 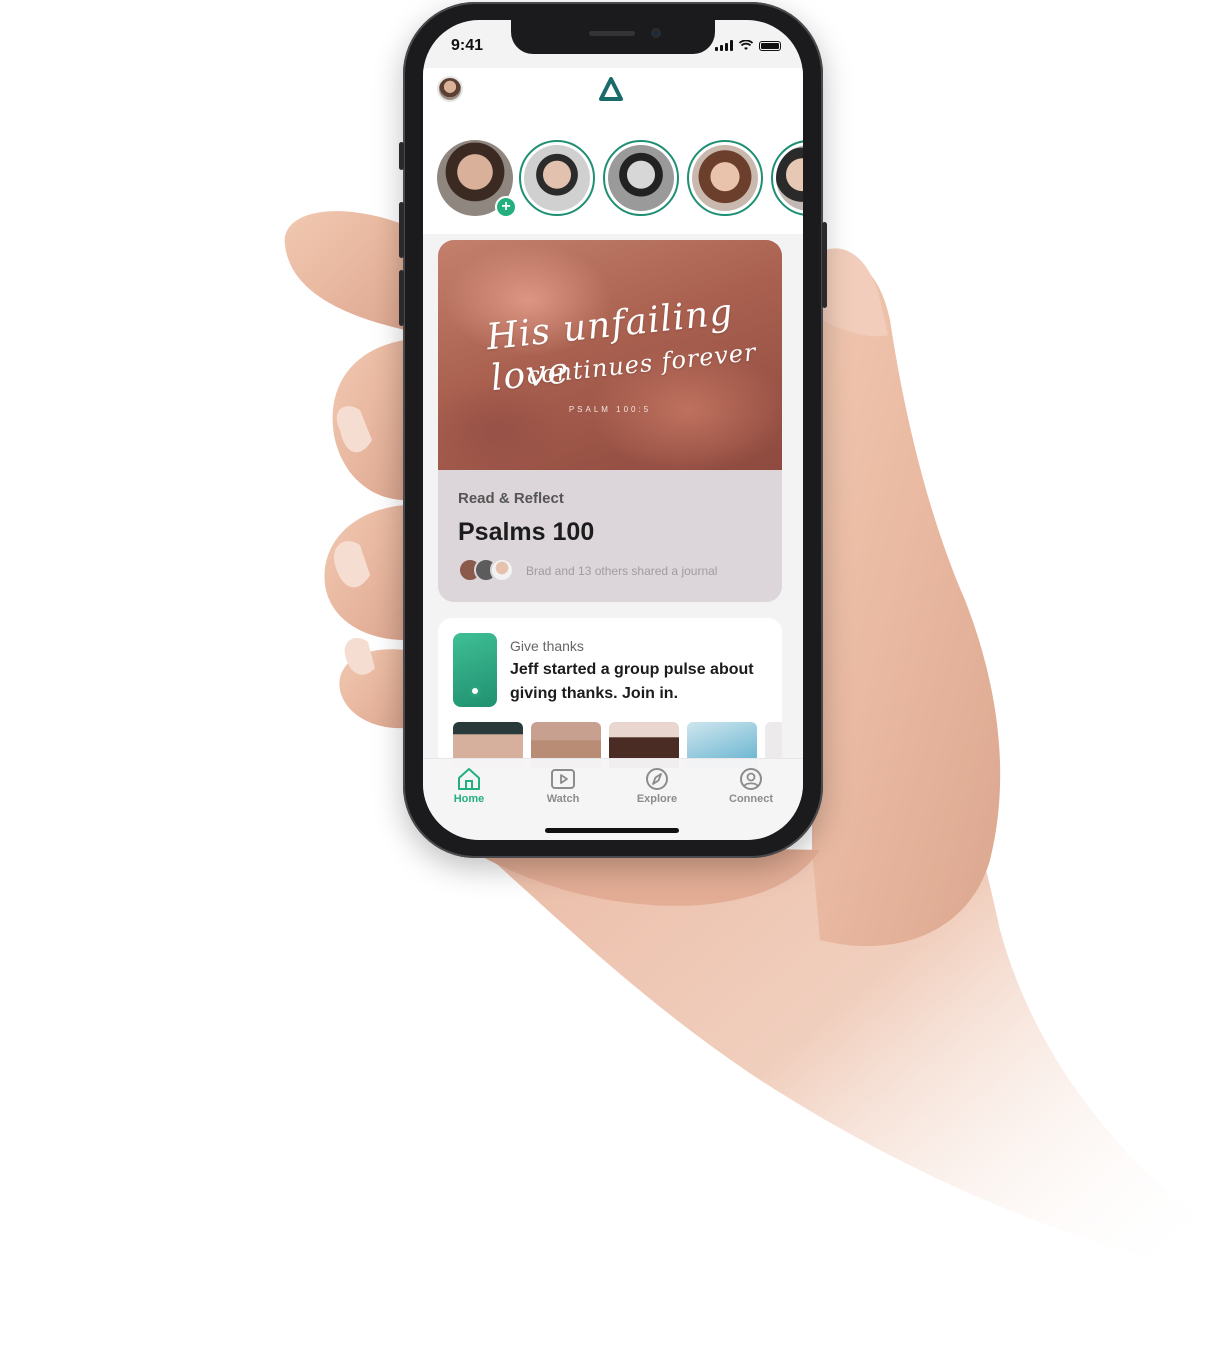 I want to click on pulse-kicker: Give thanks, so click(x=547, y=646).